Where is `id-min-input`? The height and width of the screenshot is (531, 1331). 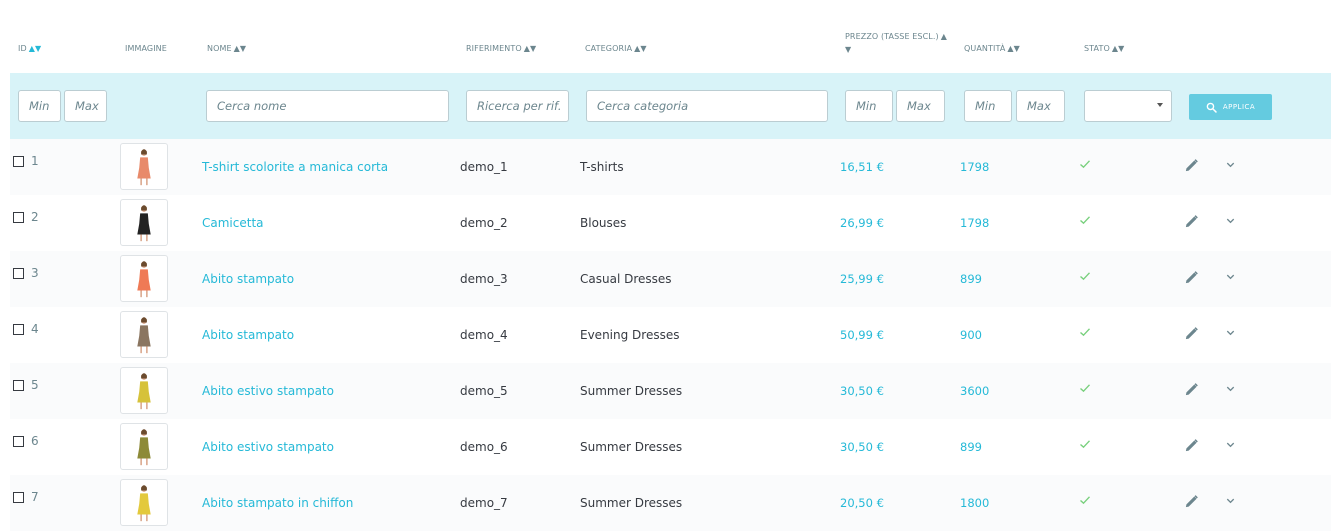 id-min-input is located at coordinates (39, 106).